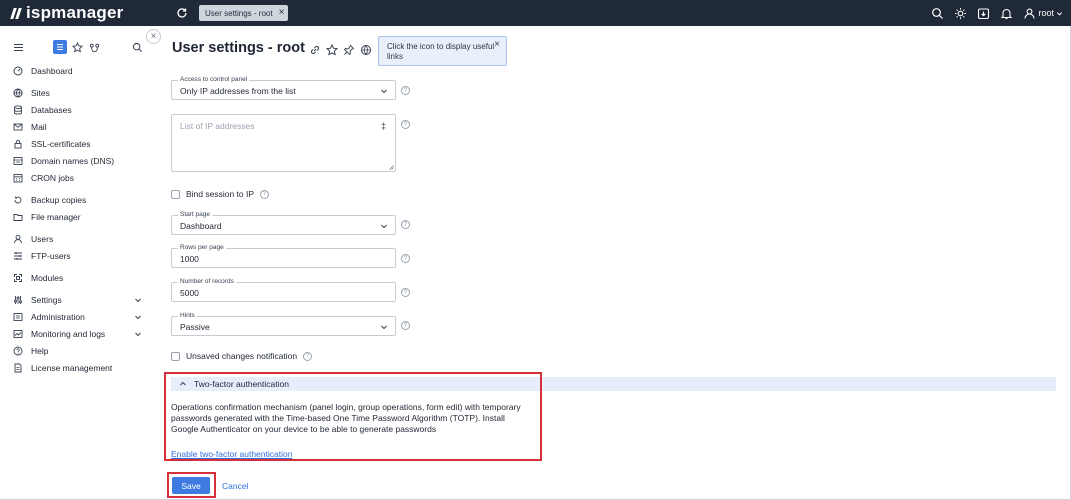 The image size is (1071, 500). I want to click on save-button: Save, so click(191, 485).